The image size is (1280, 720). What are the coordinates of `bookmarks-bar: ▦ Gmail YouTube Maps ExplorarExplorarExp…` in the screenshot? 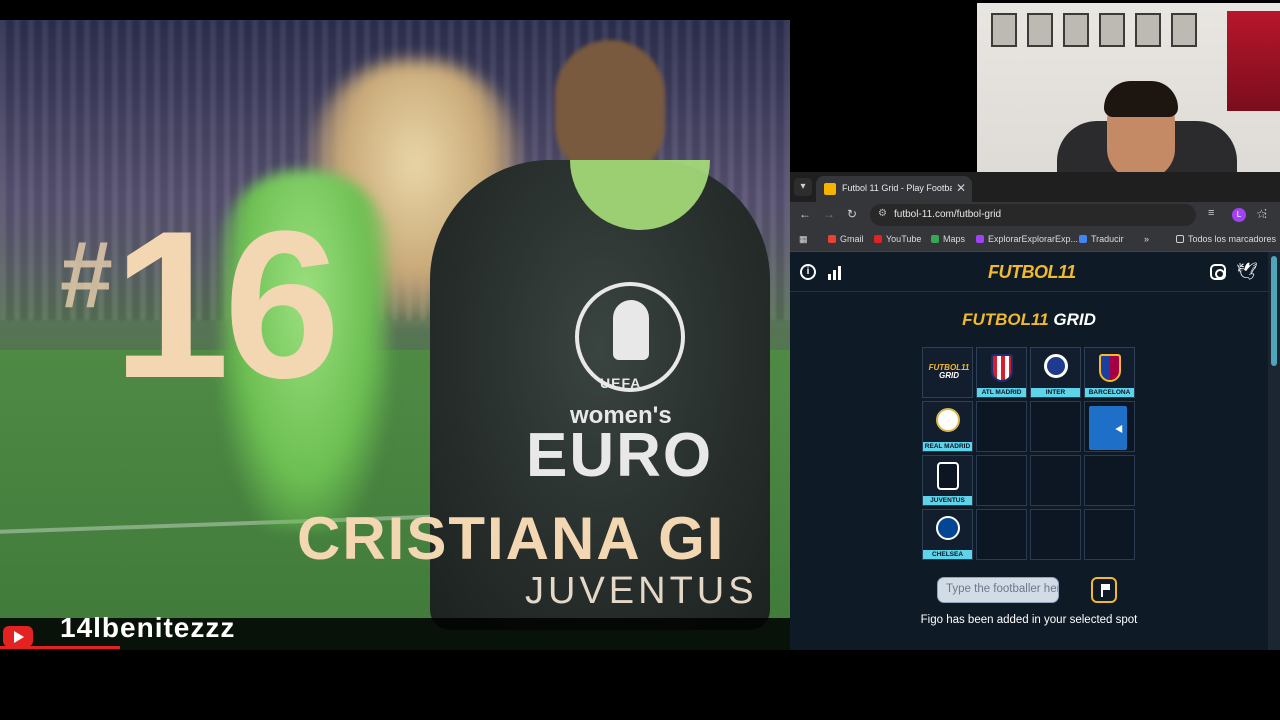 It's located at (1035, 240).